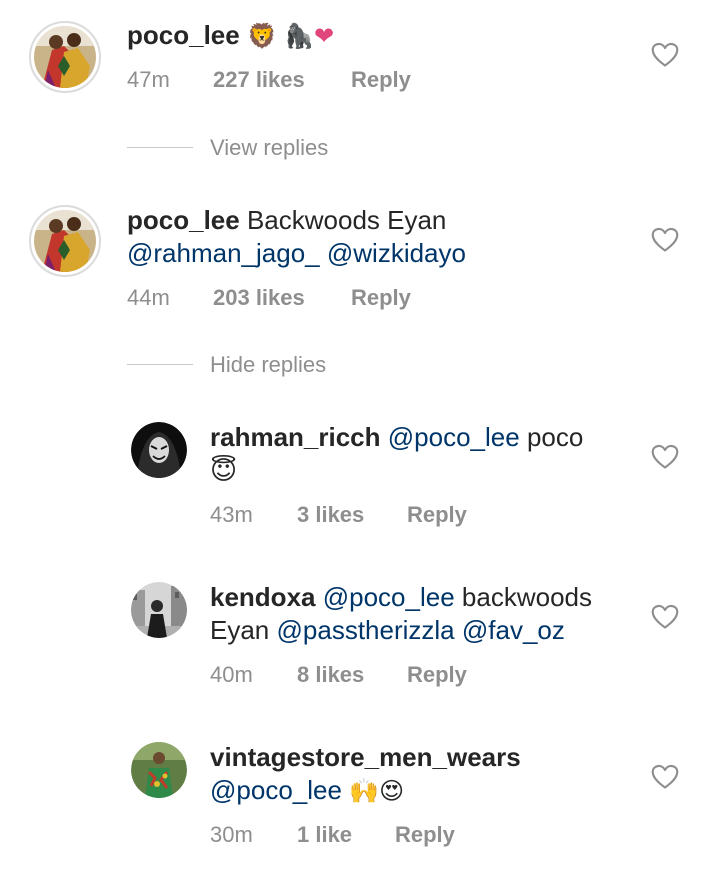 The height and width of the screenshot is (878, 720). I want to click on comment-text: poco_lee 🦁 🦍❤, so click(230, 36).